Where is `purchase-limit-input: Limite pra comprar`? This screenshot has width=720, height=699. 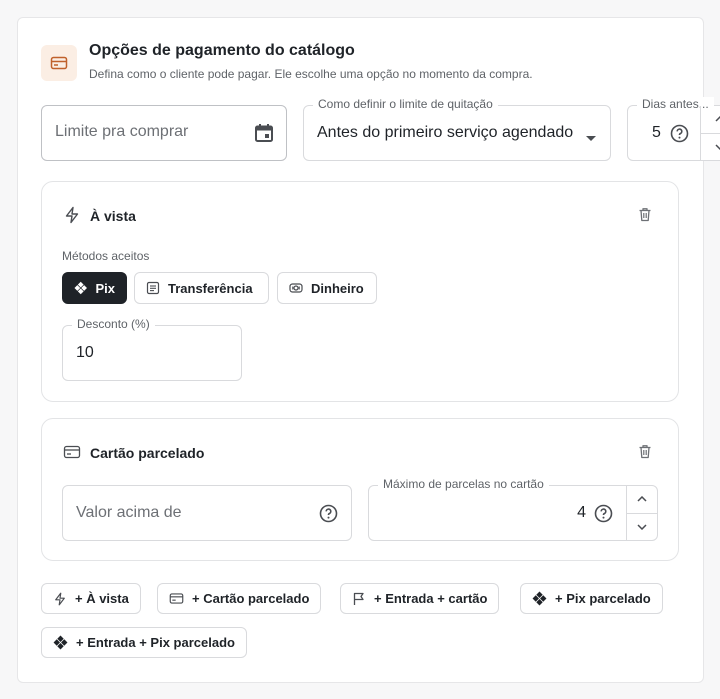
purchase-limit-input: Limite pra comprar is located at coordinates (164, 133).